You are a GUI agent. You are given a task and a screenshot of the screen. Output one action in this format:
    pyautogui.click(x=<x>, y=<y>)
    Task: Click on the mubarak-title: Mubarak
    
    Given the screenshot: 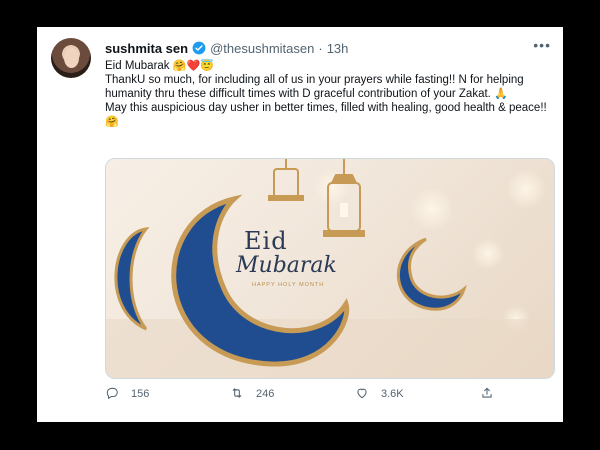 What is the action you would take?
    pyautogui.click(x=286, y=265)
    